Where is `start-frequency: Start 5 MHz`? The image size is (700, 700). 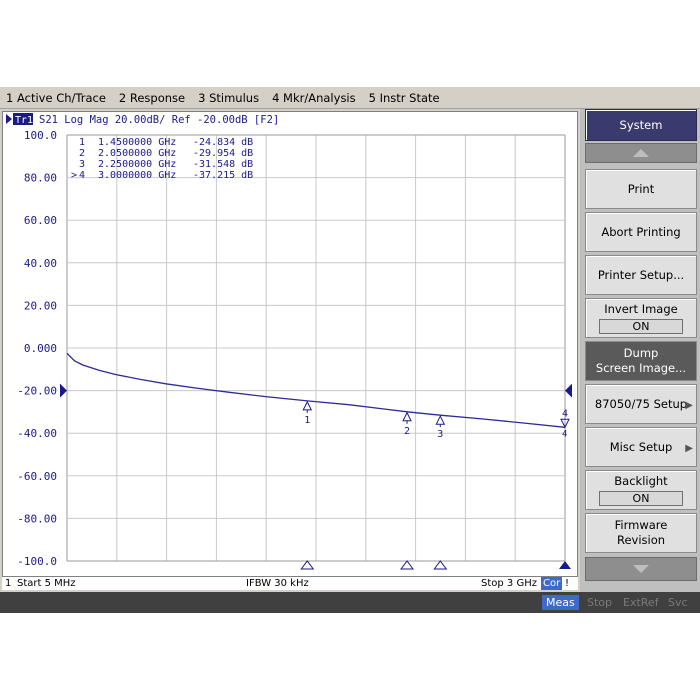
start-frequency: Start 5 MHz is located at coordinates (46, 583).